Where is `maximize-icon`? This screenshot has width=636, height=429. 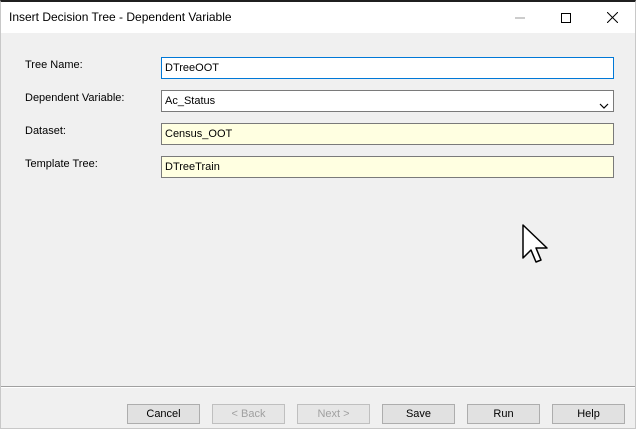 maximize-icon is located at coordinates (566, 17).